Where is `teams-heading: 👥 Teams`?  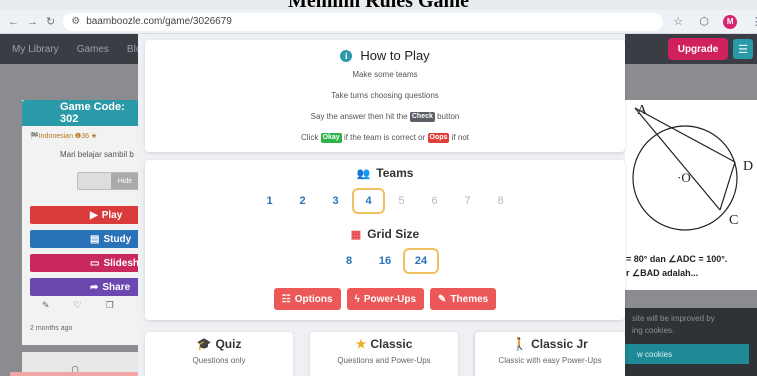 teams-heading: 👥 Teams is located at coordinates (385, 173).